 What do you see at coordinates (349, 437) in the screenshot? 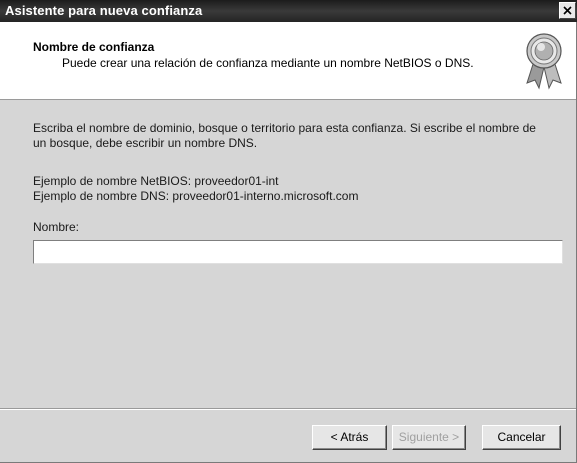
I see `back-button: < Atrás` at bounding box center [349, 437].